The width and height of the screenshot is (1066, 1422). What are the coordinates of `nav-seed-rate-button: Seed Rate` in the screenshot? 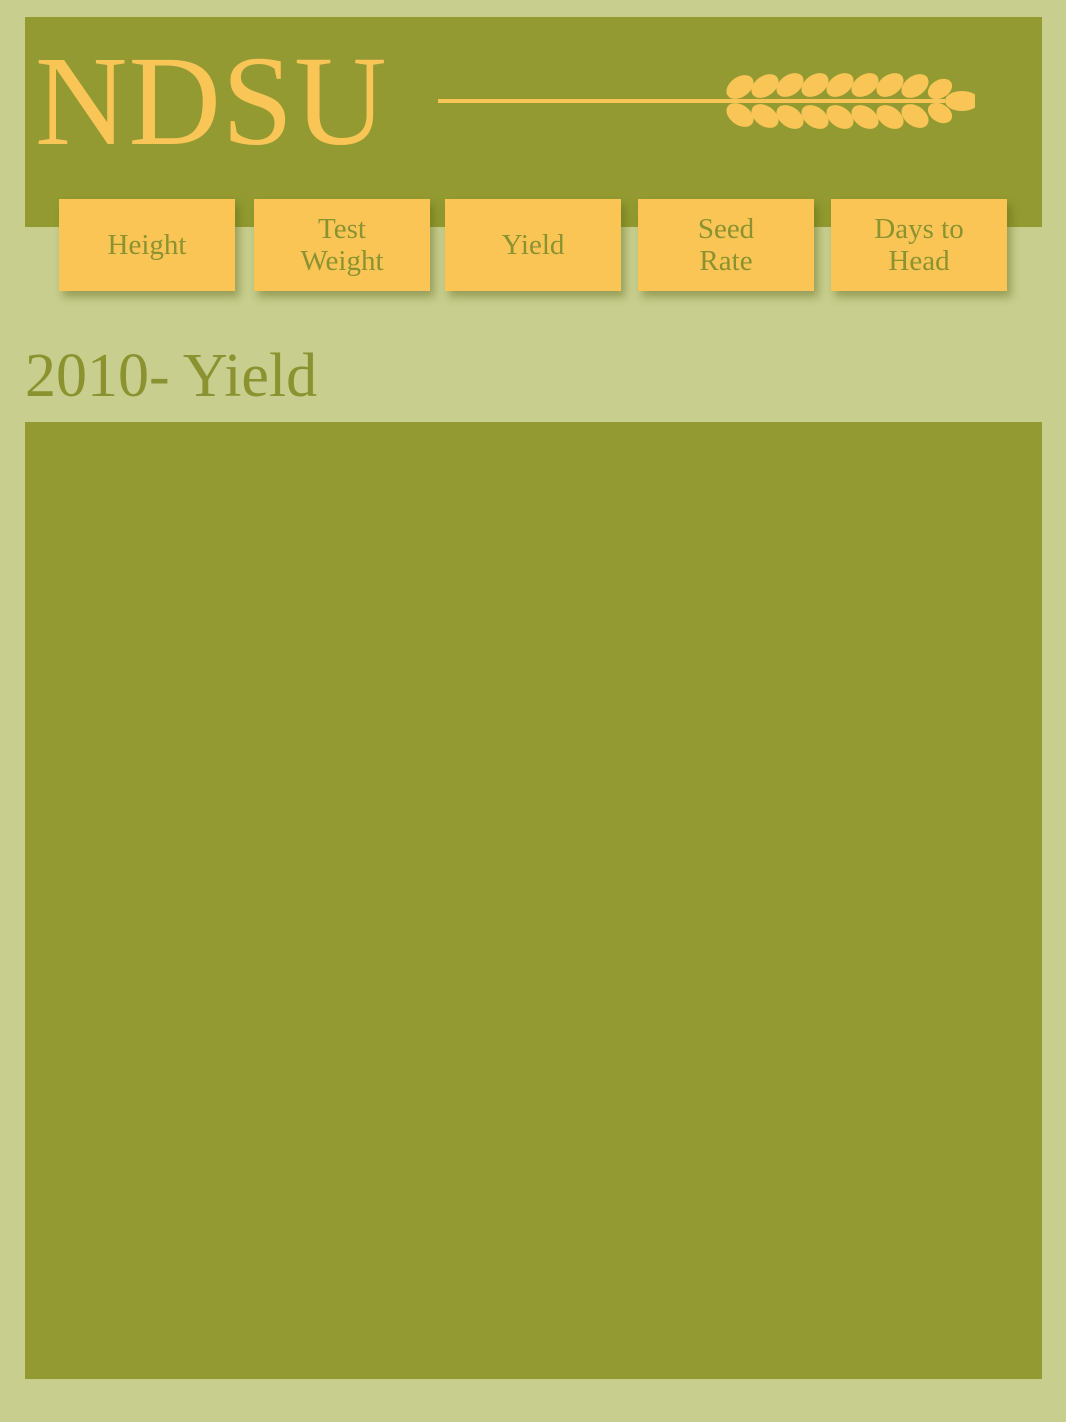 It's located at (726, 245).